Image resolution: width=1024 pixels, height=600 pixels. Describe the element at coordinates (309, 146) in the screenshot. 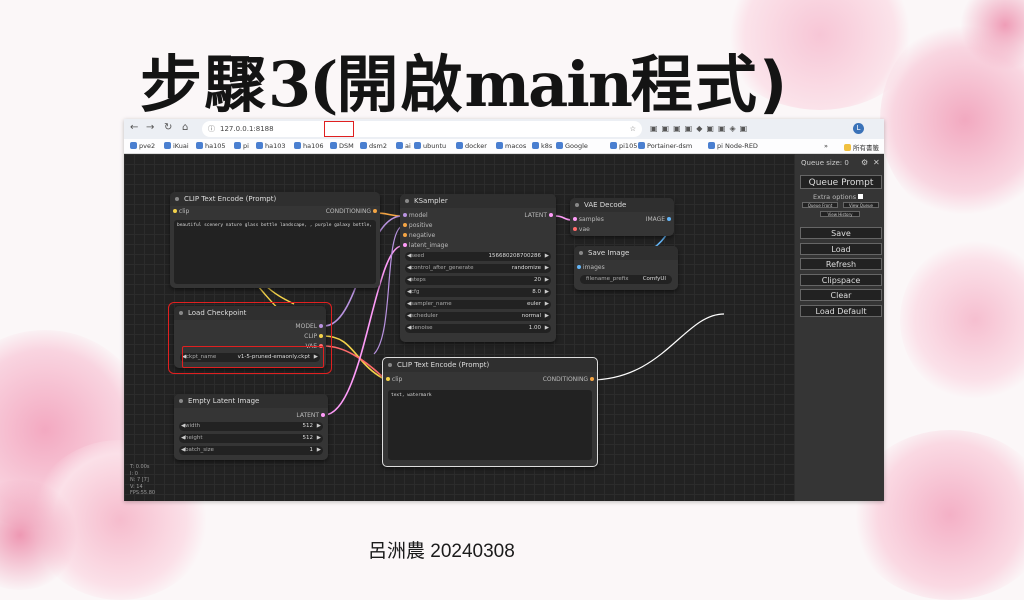

I see `bookmark-item: ha106` at that location.